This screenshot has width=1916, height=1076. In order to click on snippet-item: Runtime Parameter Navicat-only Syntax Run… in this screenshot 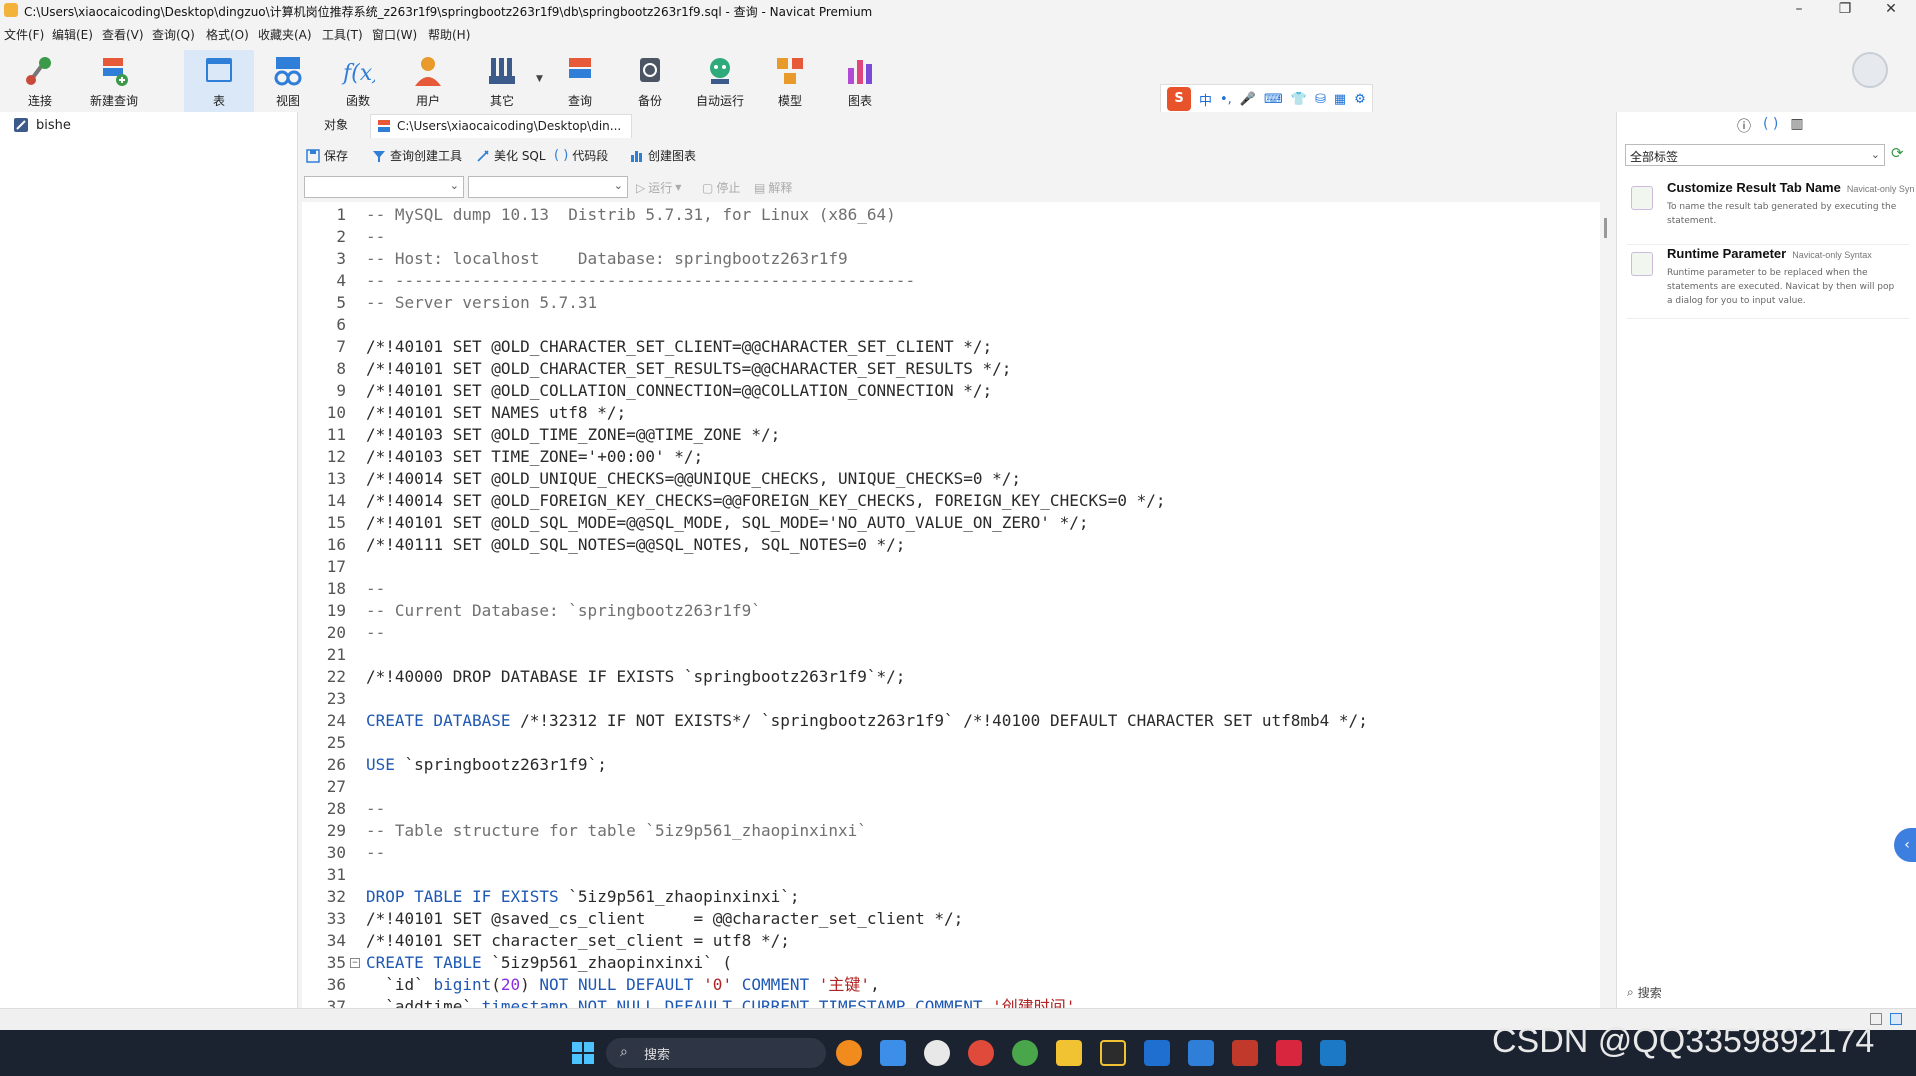, I will do `click(1768, 281)`.